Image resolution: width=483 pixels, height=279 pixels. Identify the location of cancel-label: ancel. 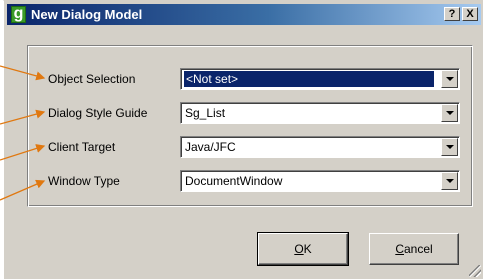
(418, 249).